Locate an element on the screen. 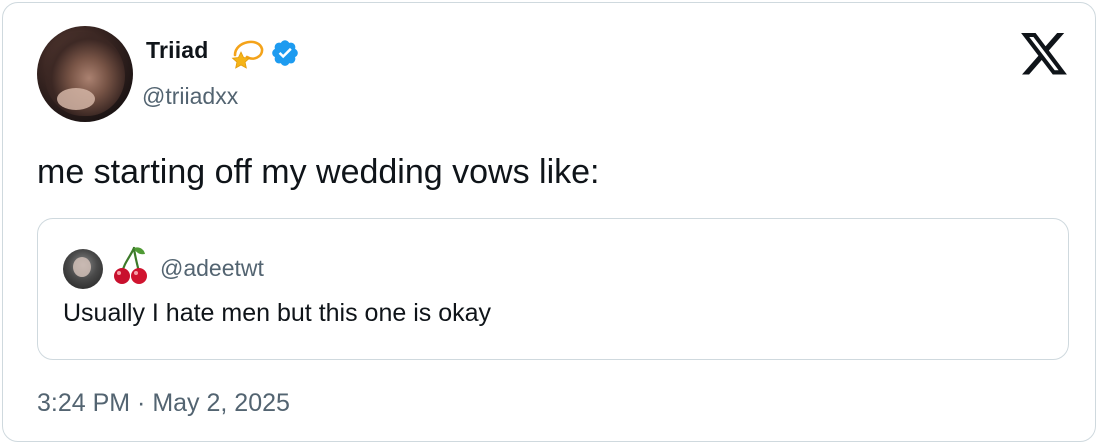 This screenshot has height=446, width=1100. tweet-timestamp: 3:24 PM · May 2, 2025 is located at coordinates (163, 403).